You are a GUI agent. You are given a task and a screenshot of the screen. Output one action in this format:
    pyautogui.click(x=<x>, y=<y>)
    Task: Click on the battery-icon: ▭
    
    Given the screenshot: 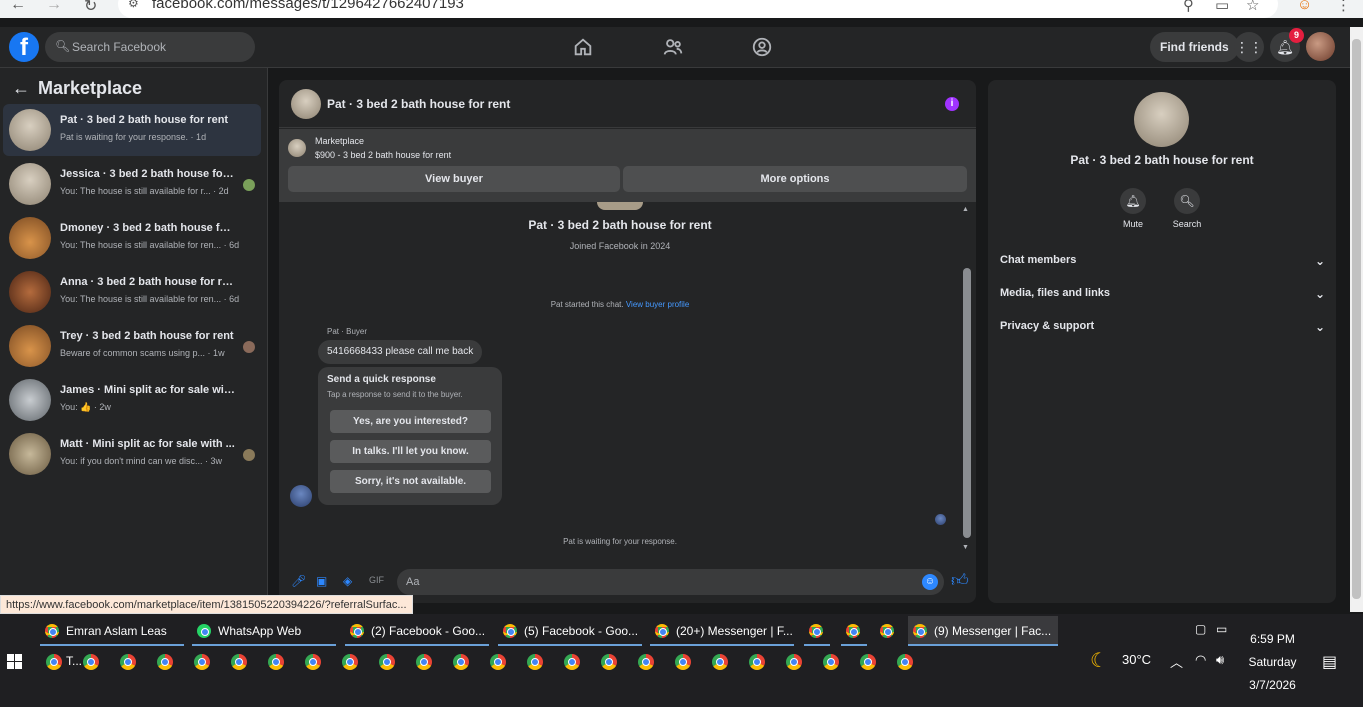 What is the action you would take?
    pyautogui.click(x=1221, y=629)
    